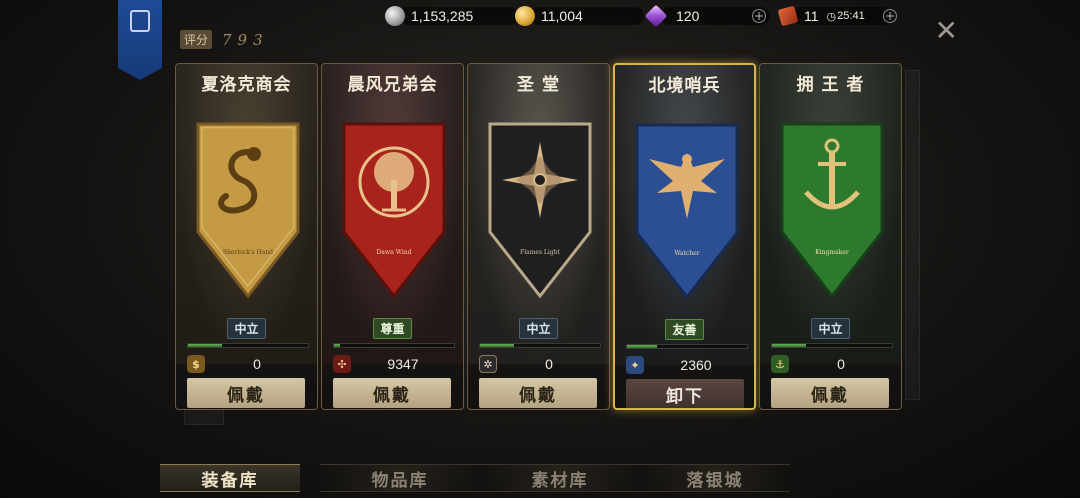 Image resolution: width=1080 pixels, height=498 pixels. Describe the element at coordinates (248, 210) in the screenshot. I see `snake-shield-icon: Sherlock's Hand` at that location.